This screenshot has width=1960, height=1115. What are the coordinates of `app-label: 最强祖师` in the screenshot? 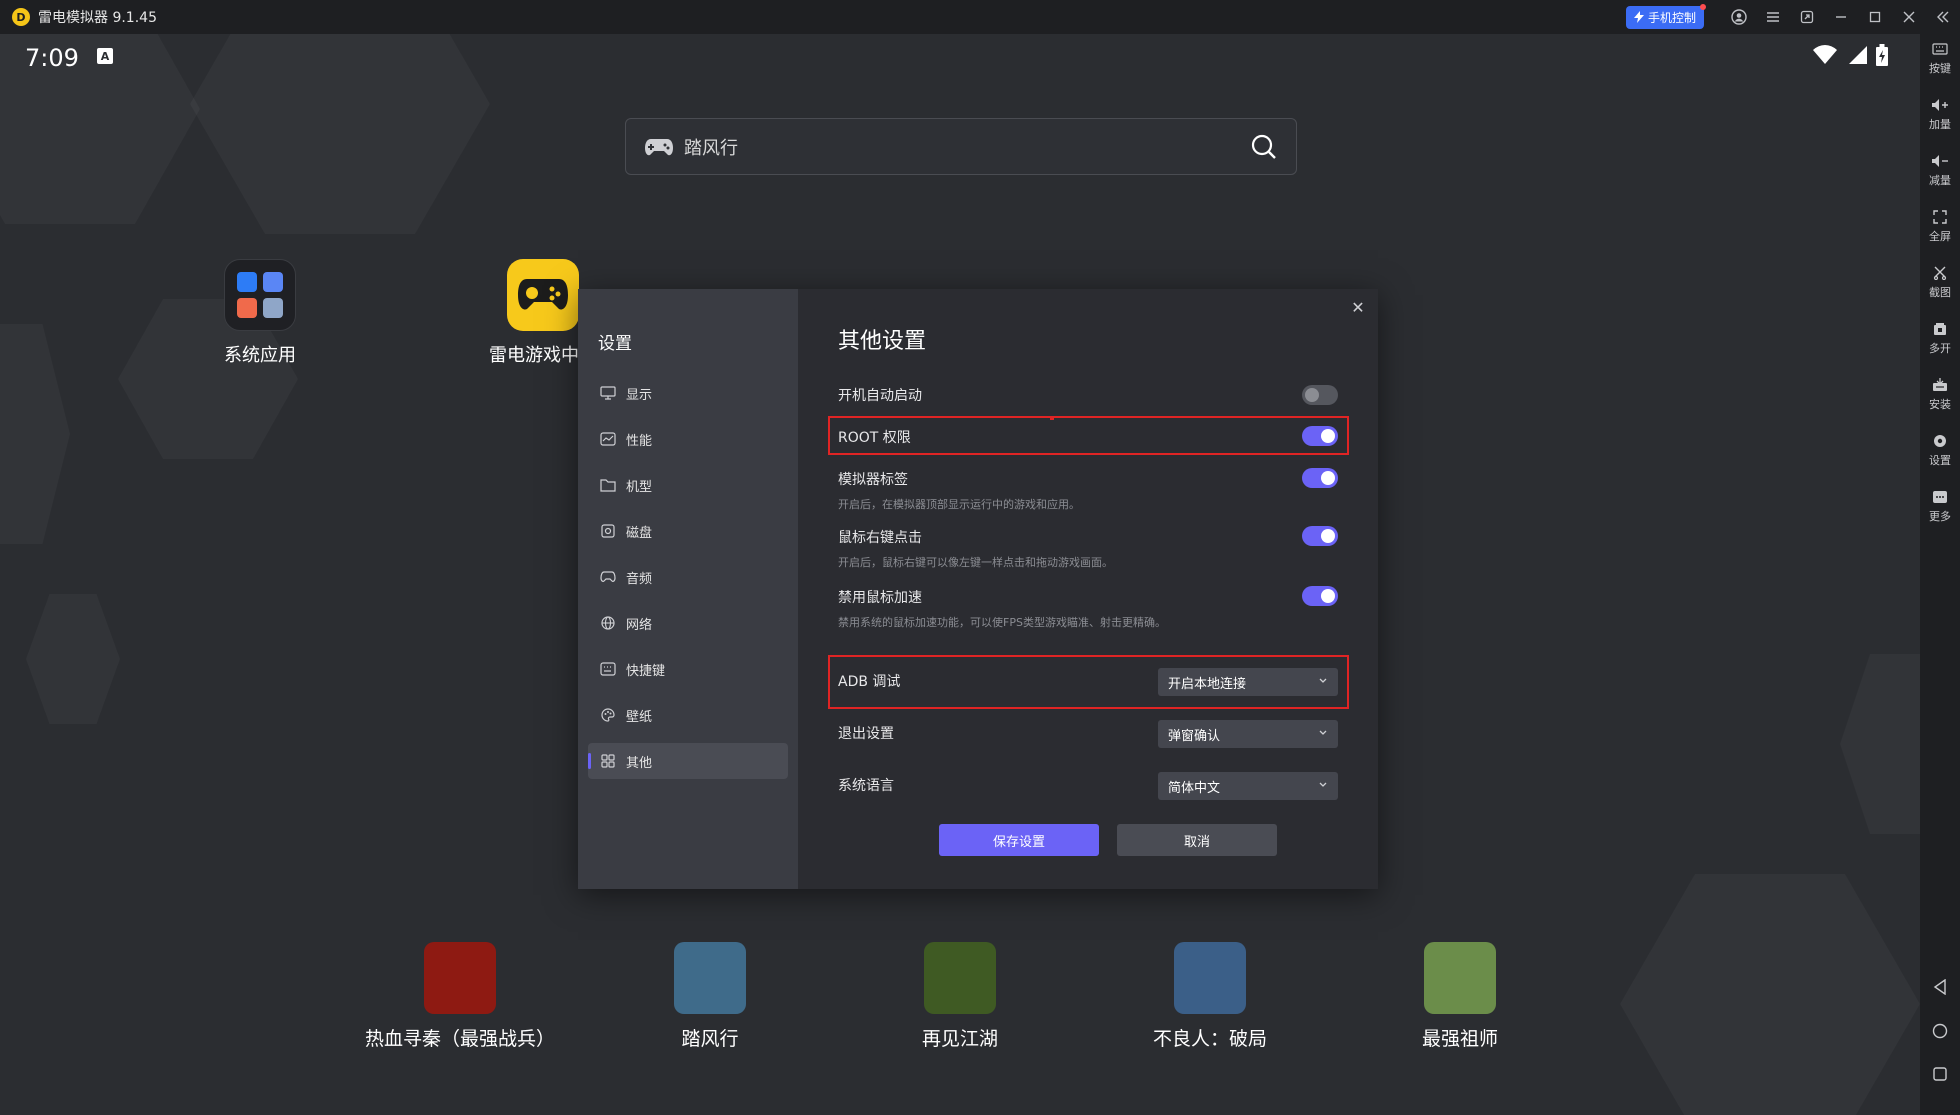 It's located at (1459, 1039).